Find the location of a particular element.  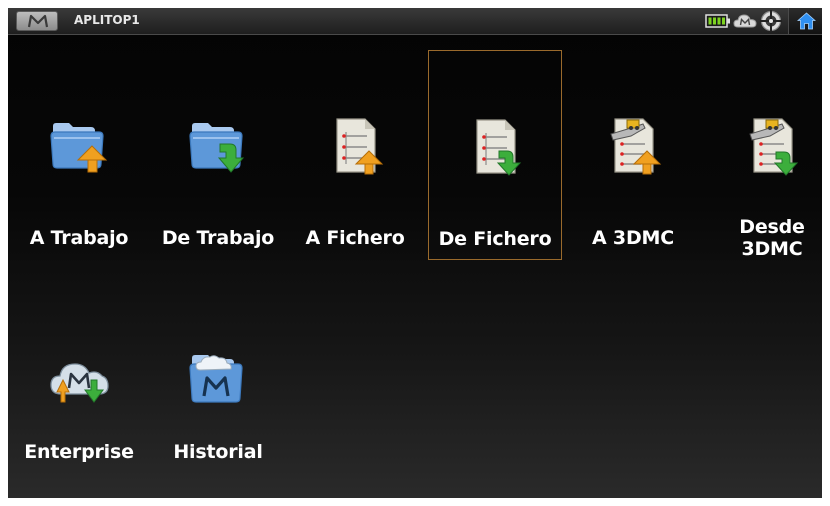

title-bar: APLITOP1 is located at coordinates (415, 21).